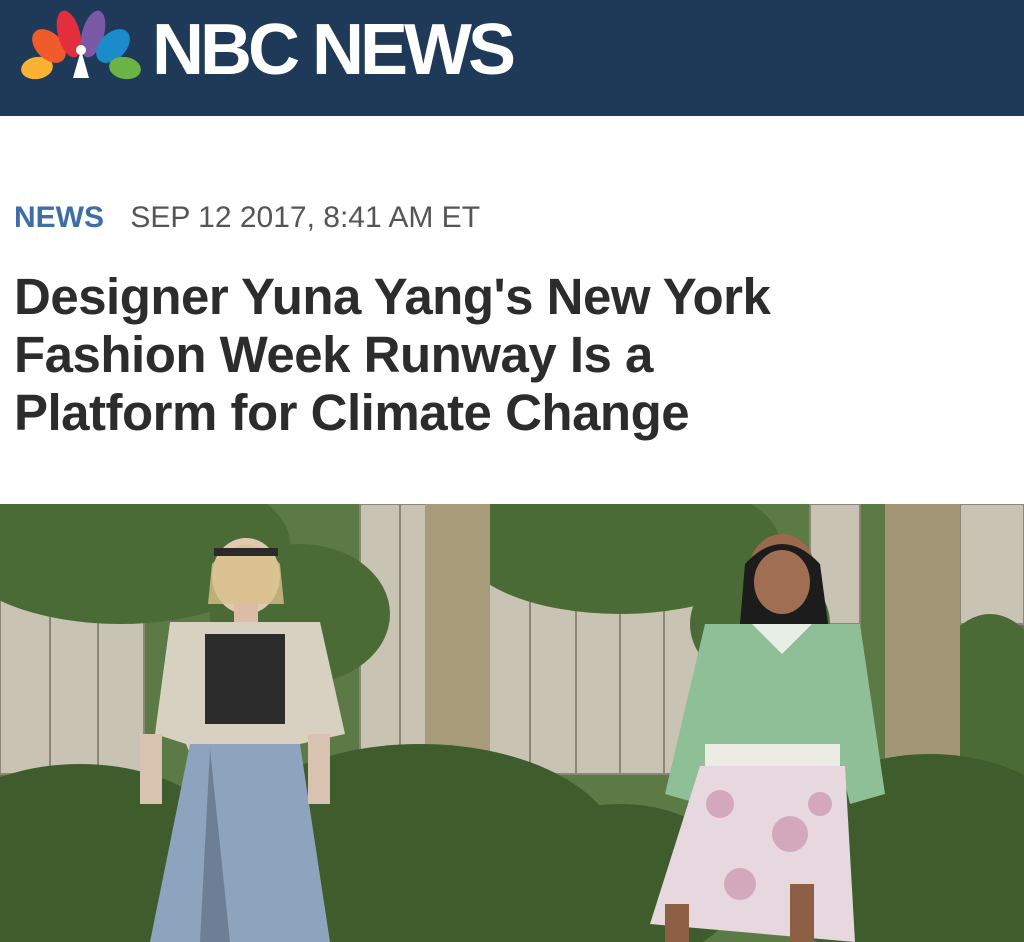  I want to click on headline-line: Designer Yuna Yang's New York, so click(392, 296).